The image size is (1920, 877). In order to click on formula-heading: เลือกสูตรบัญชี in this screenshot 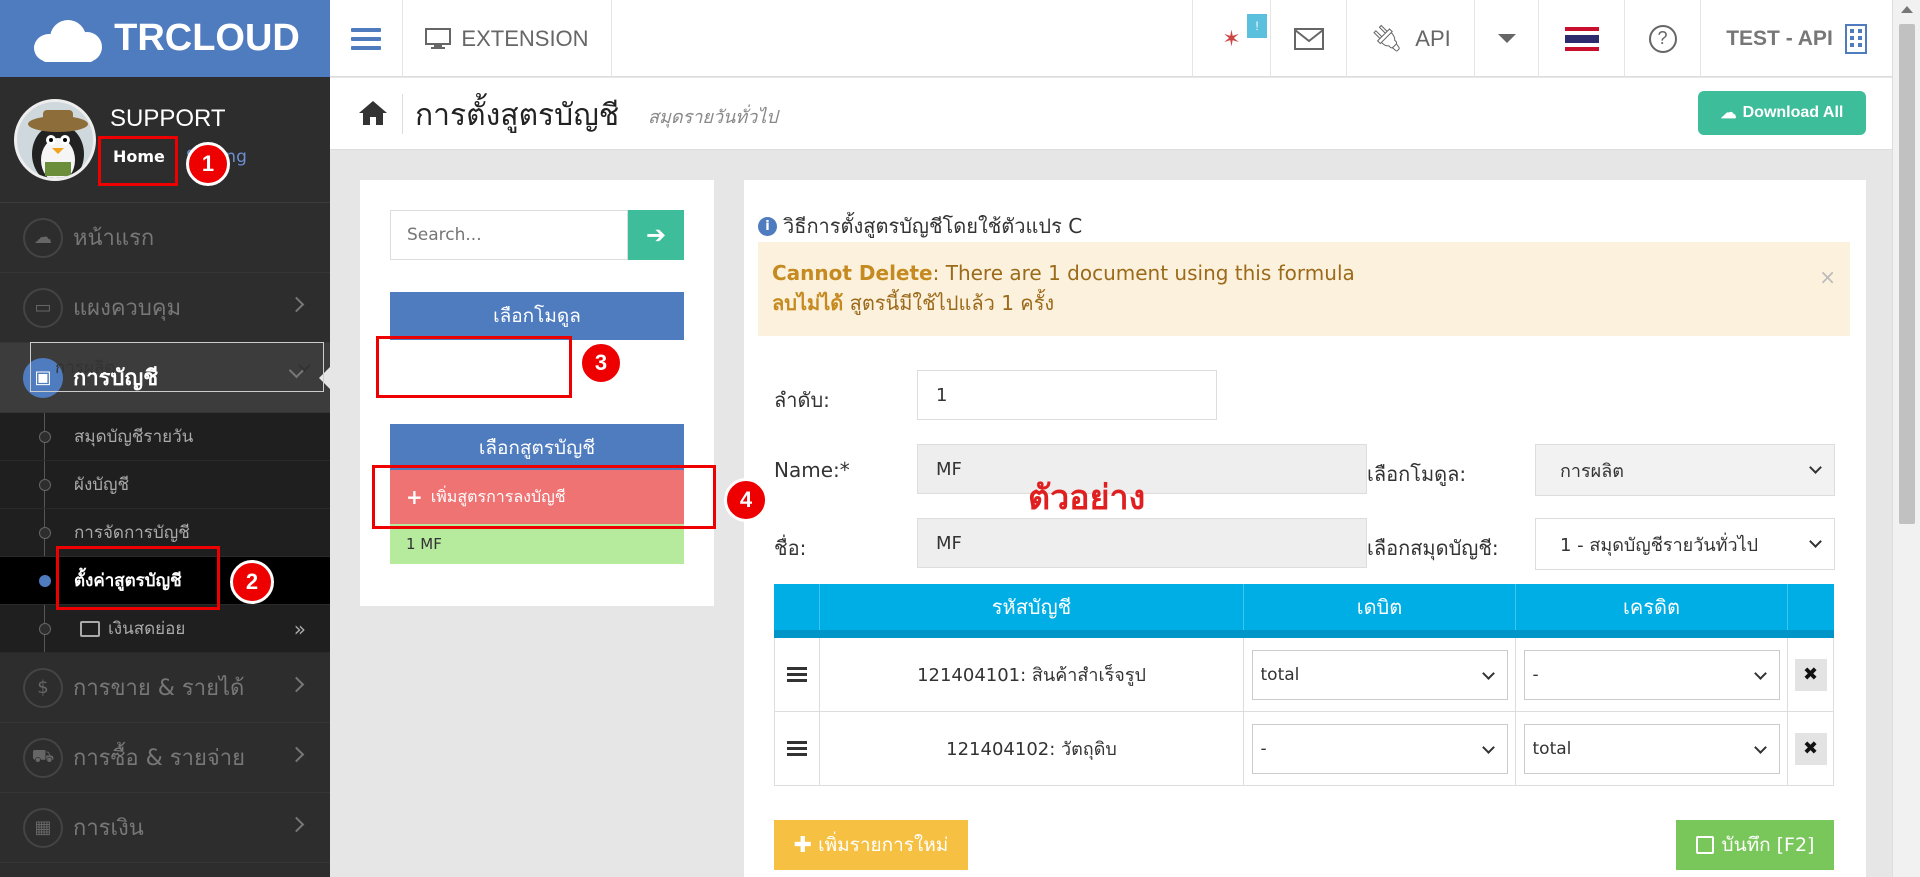, I will do `click(537, 448)`.